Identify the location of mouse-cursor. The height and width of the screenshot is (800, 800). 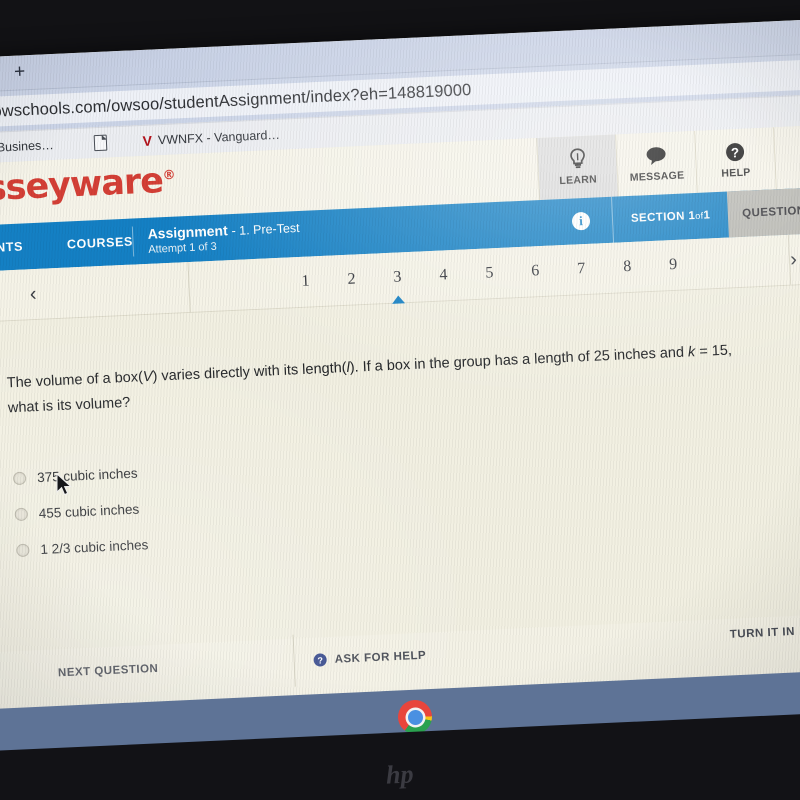
(64, 484).